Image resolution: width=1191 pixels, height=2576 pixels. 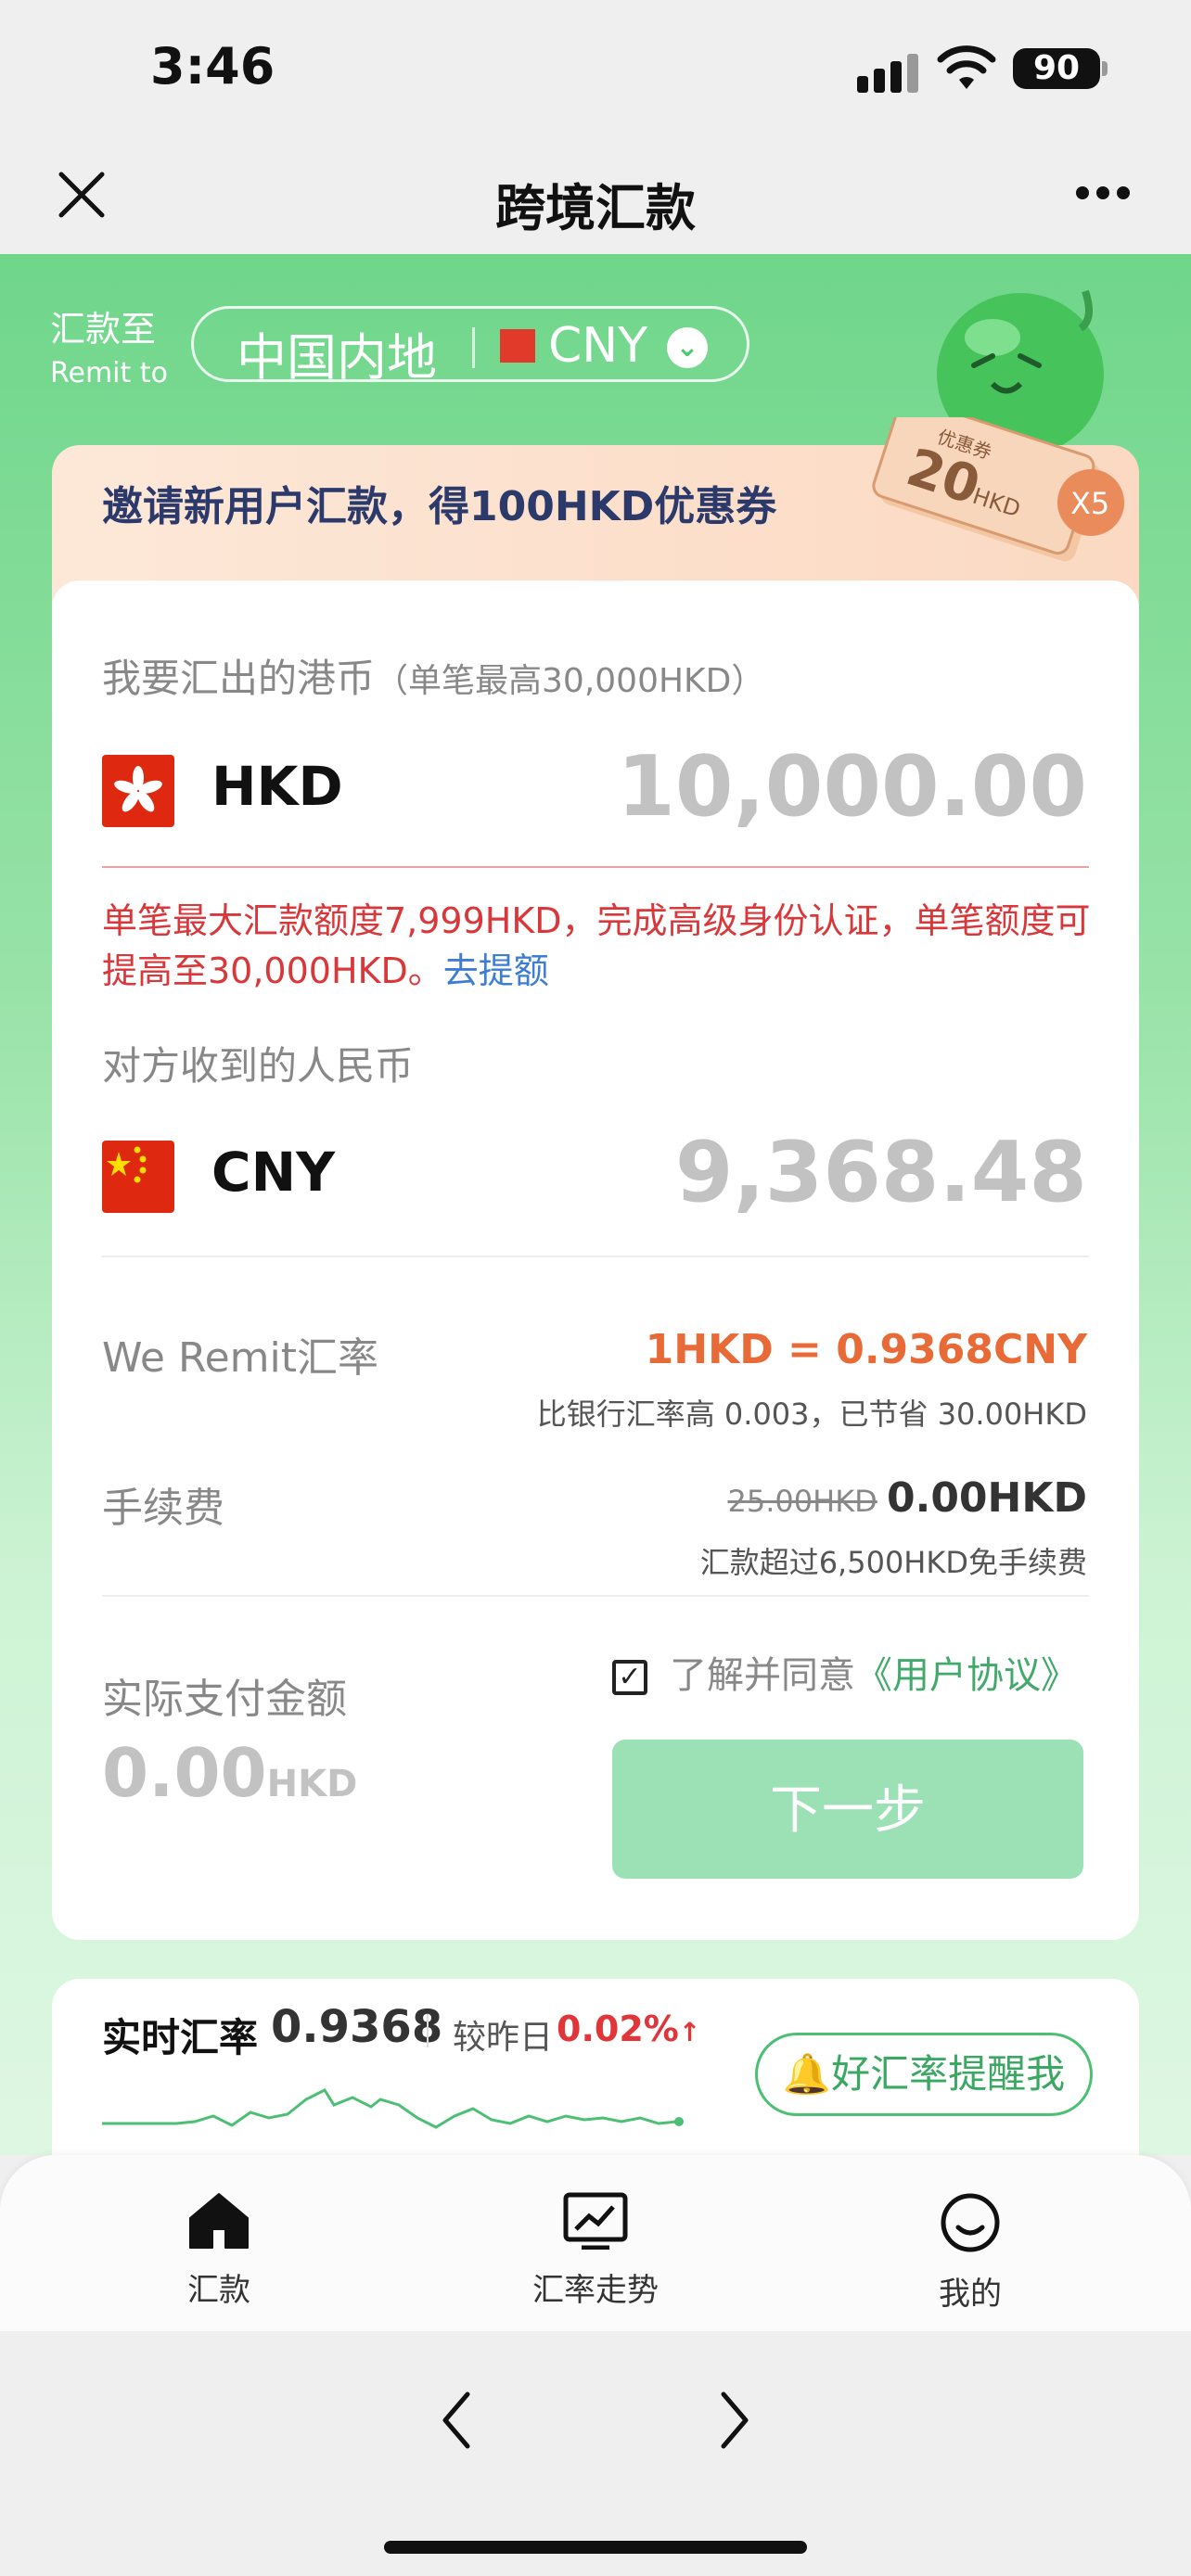 I want to click on nav-bar: 跨境汇款, so click(x=595, y=196).